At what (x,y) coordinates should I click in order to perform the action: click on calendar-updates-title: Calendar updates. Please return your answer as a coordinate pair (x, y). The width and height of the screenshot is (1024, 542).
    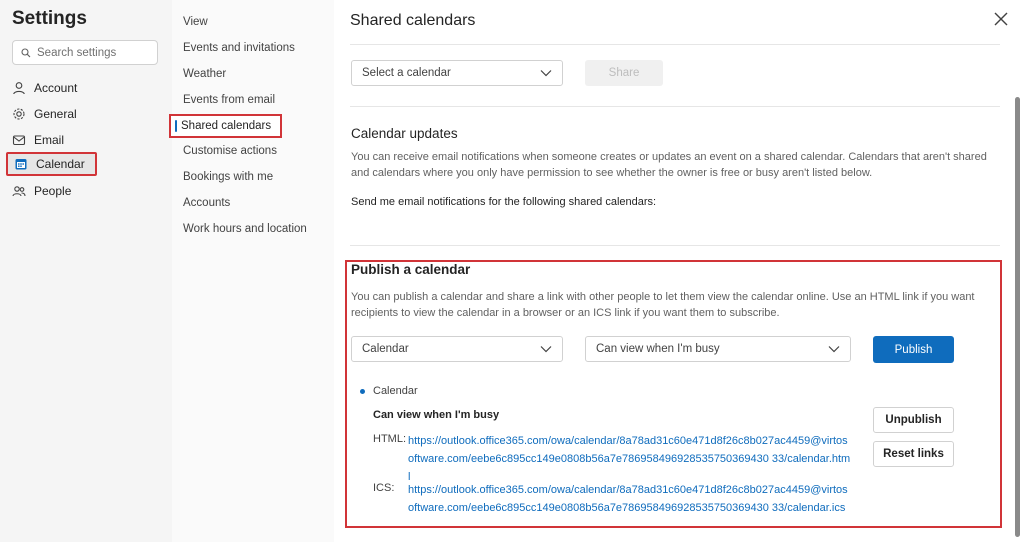
    Looking at the image, I should click on (404, 133).